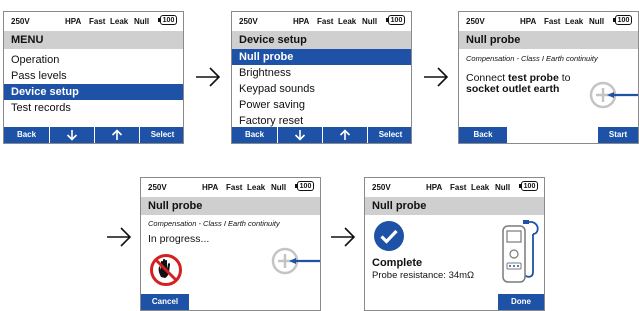 The height and width of the screenshot is (311, 639). I want to click on tester-device-icon, so click(520, 251).